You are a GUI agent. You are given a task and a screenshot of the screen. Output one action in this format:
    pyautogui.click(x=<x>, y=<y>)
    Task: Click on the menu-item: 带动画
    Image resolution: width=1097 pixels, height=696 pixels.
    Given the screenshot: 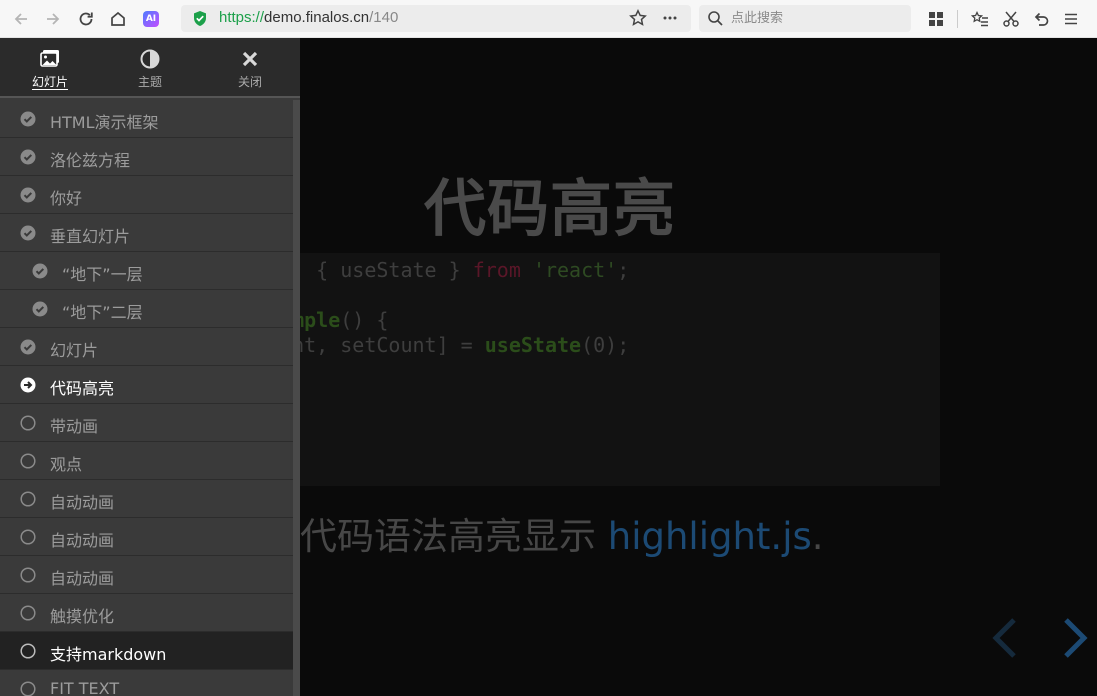 What is the action you would take?
    pyautogui.click(x=146, y=423)
    